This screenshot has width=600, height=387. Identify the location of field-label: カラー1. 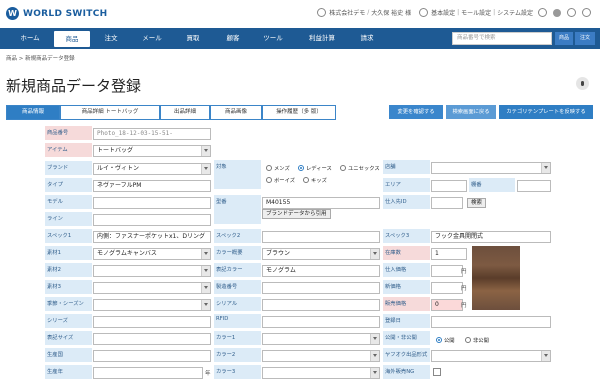
(237, 338).